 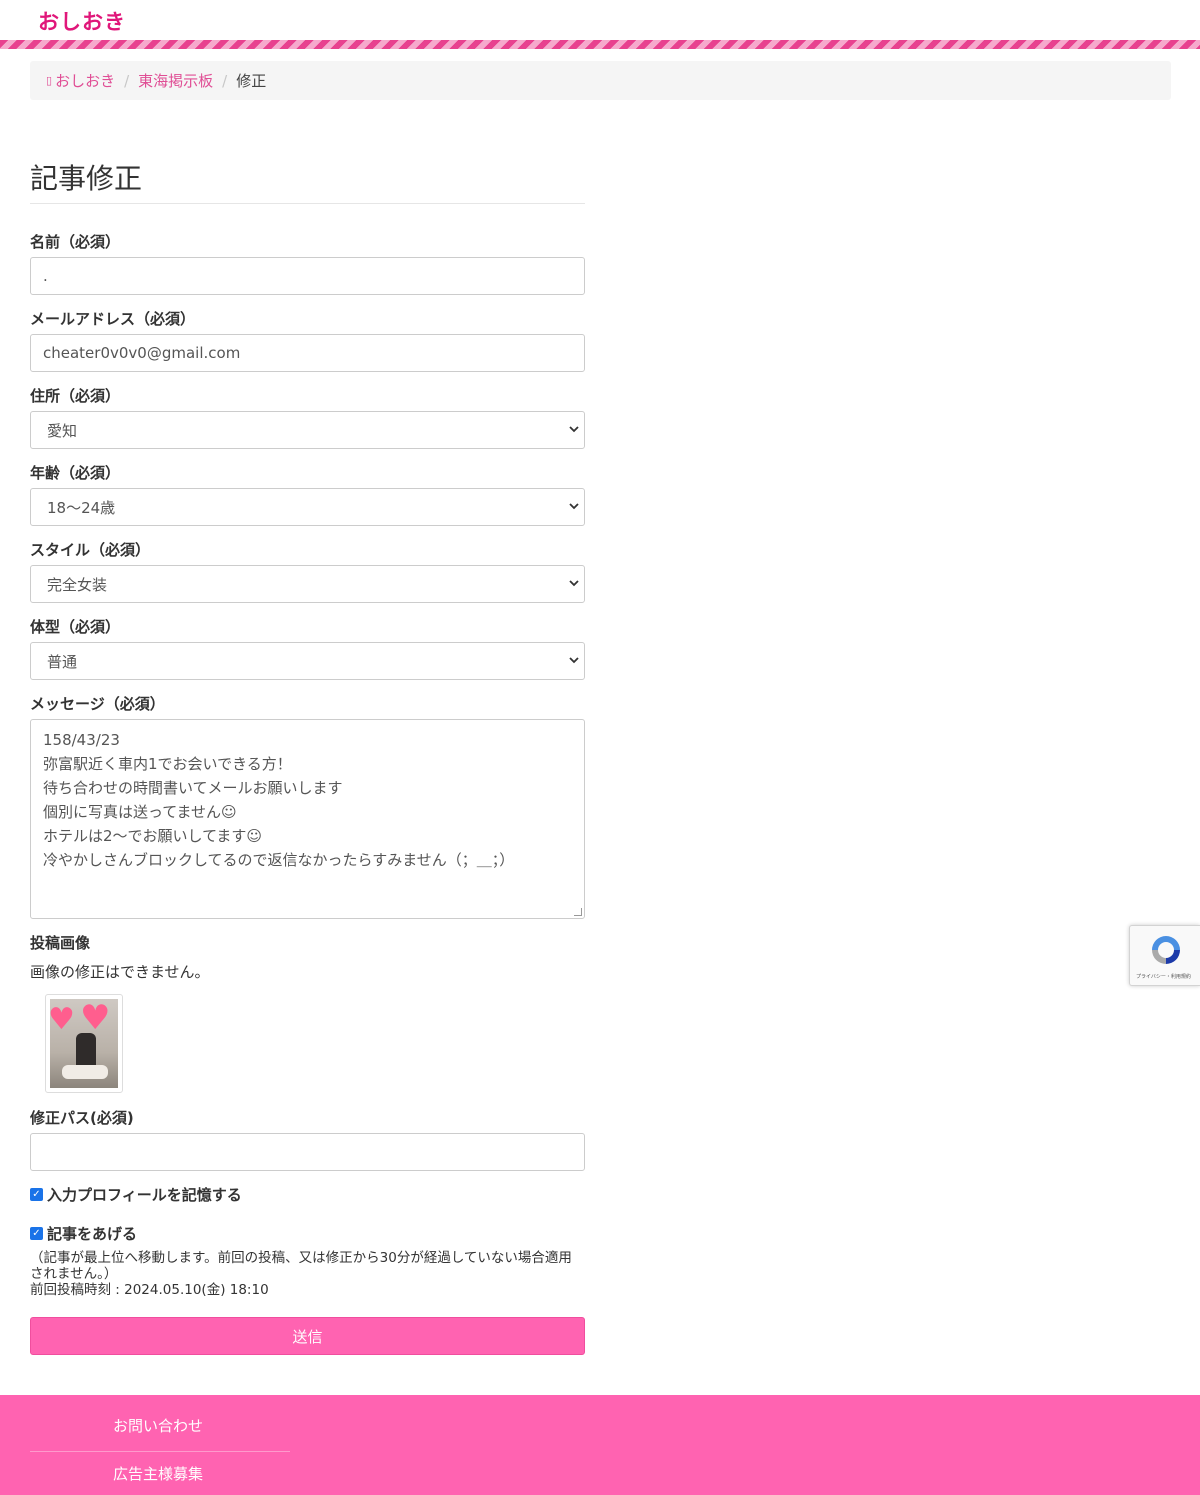 I want to click on name-label: 名前（必須）, so click(x=75, y=242).